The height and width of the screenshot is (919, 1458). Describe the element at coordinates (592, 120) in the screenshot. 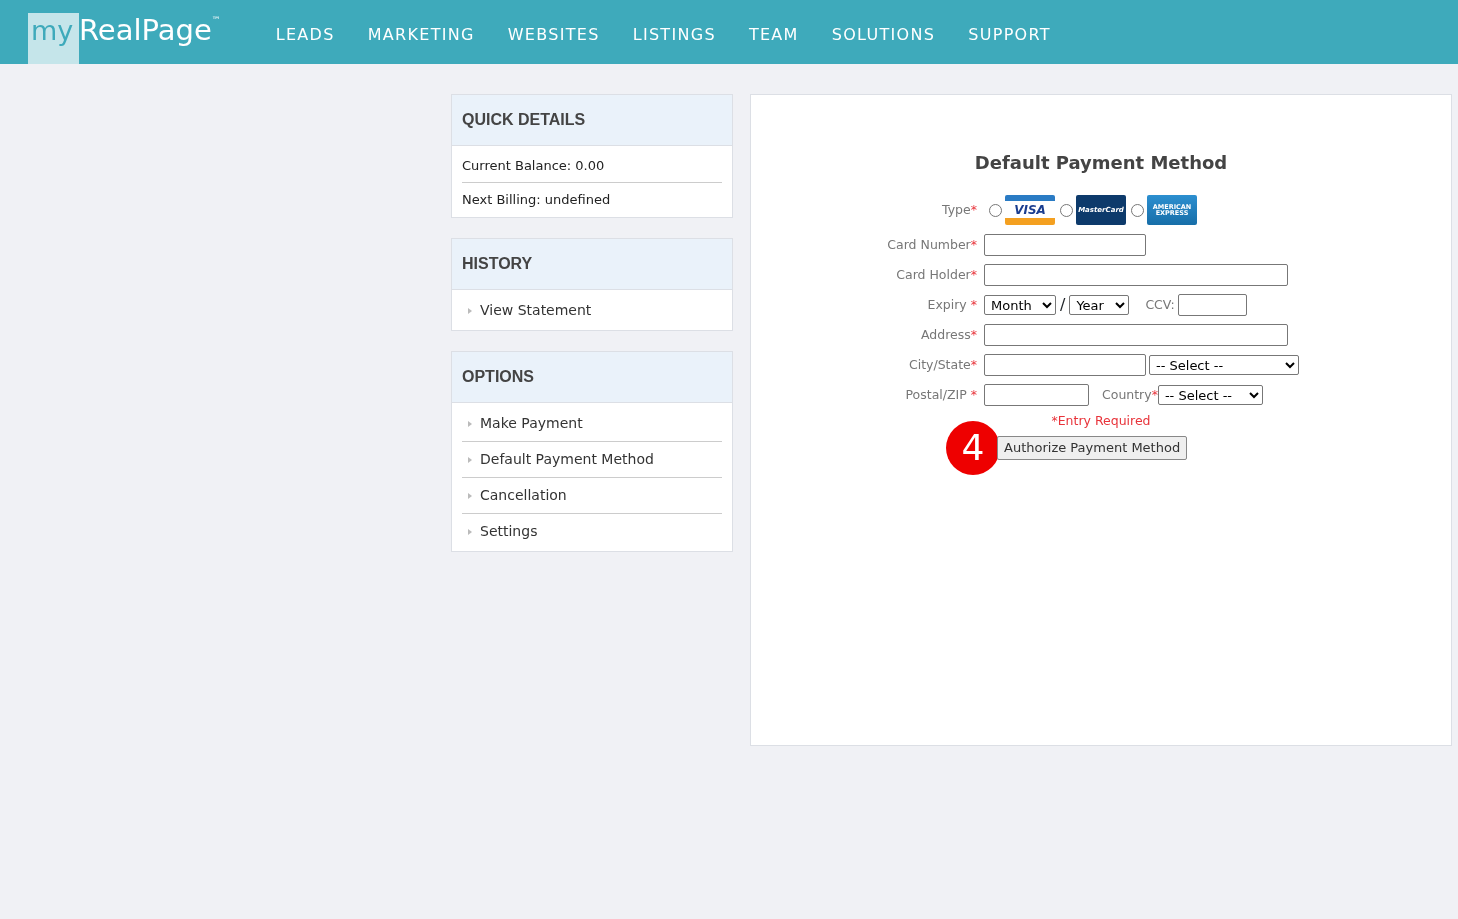

I see `panel-header: QUICK DETAILS` at that location.